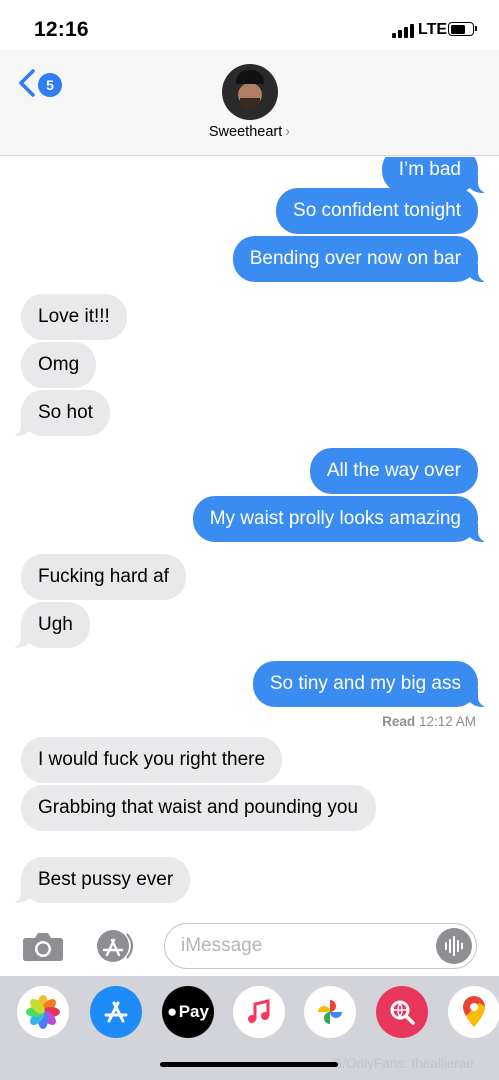 The image size is (499, 1080). What do you see at coordinates (103, 577) in the screenshot?
I see `message-bubble: Fucking hard af` at bounding box center [103, 577].